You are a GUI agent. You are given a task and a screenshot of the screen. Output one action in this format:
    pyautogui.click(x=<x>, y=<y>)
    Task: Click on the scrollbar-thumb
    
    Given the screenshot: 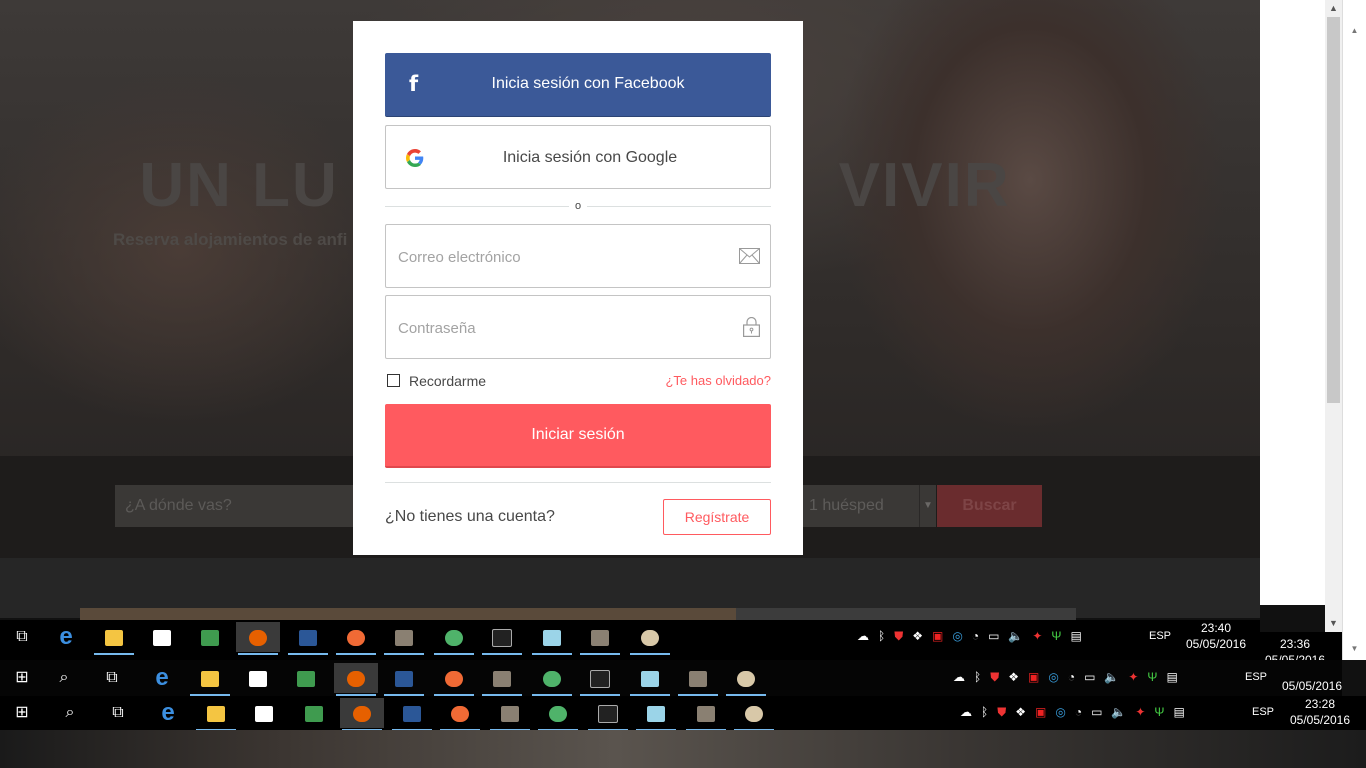 What is the action you would take?
    pyautogui.click(x=1333, y=210)
    